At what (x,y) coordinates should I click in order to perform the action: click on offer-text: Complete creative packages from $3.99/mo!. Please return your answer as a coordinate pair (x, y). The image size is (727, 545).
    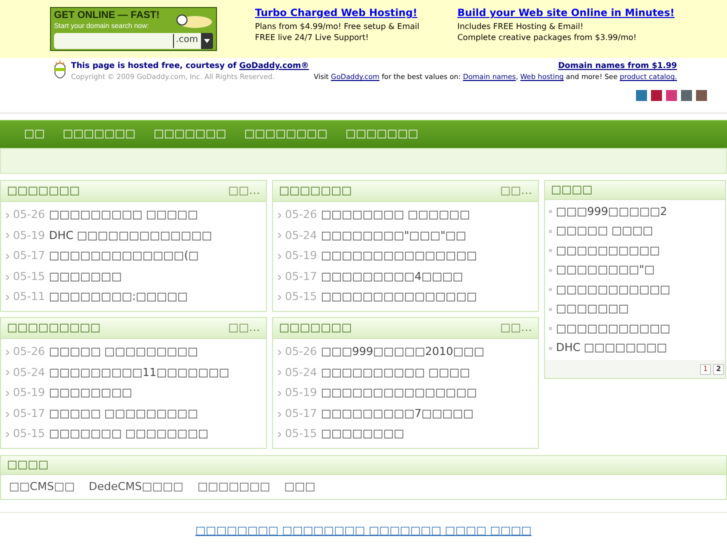
    Looking at the image, I should click on (547, 37).